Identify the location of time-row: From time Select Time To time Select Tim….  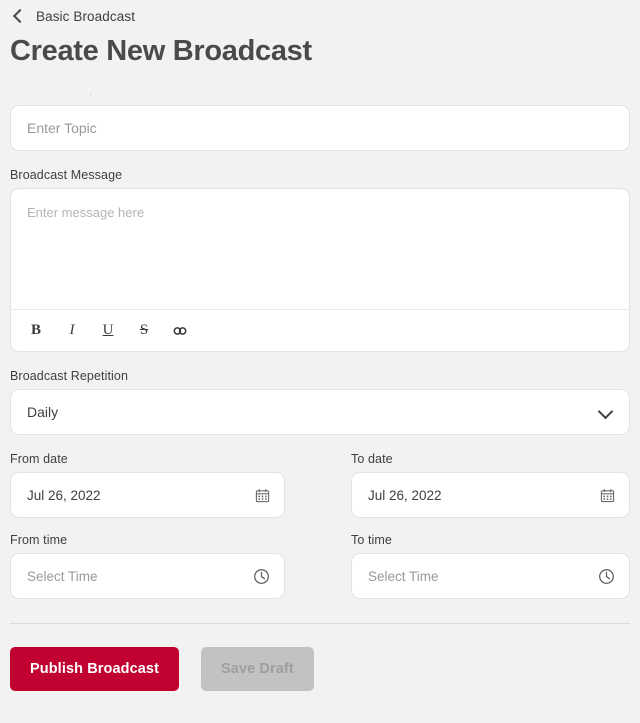
(320, 566).